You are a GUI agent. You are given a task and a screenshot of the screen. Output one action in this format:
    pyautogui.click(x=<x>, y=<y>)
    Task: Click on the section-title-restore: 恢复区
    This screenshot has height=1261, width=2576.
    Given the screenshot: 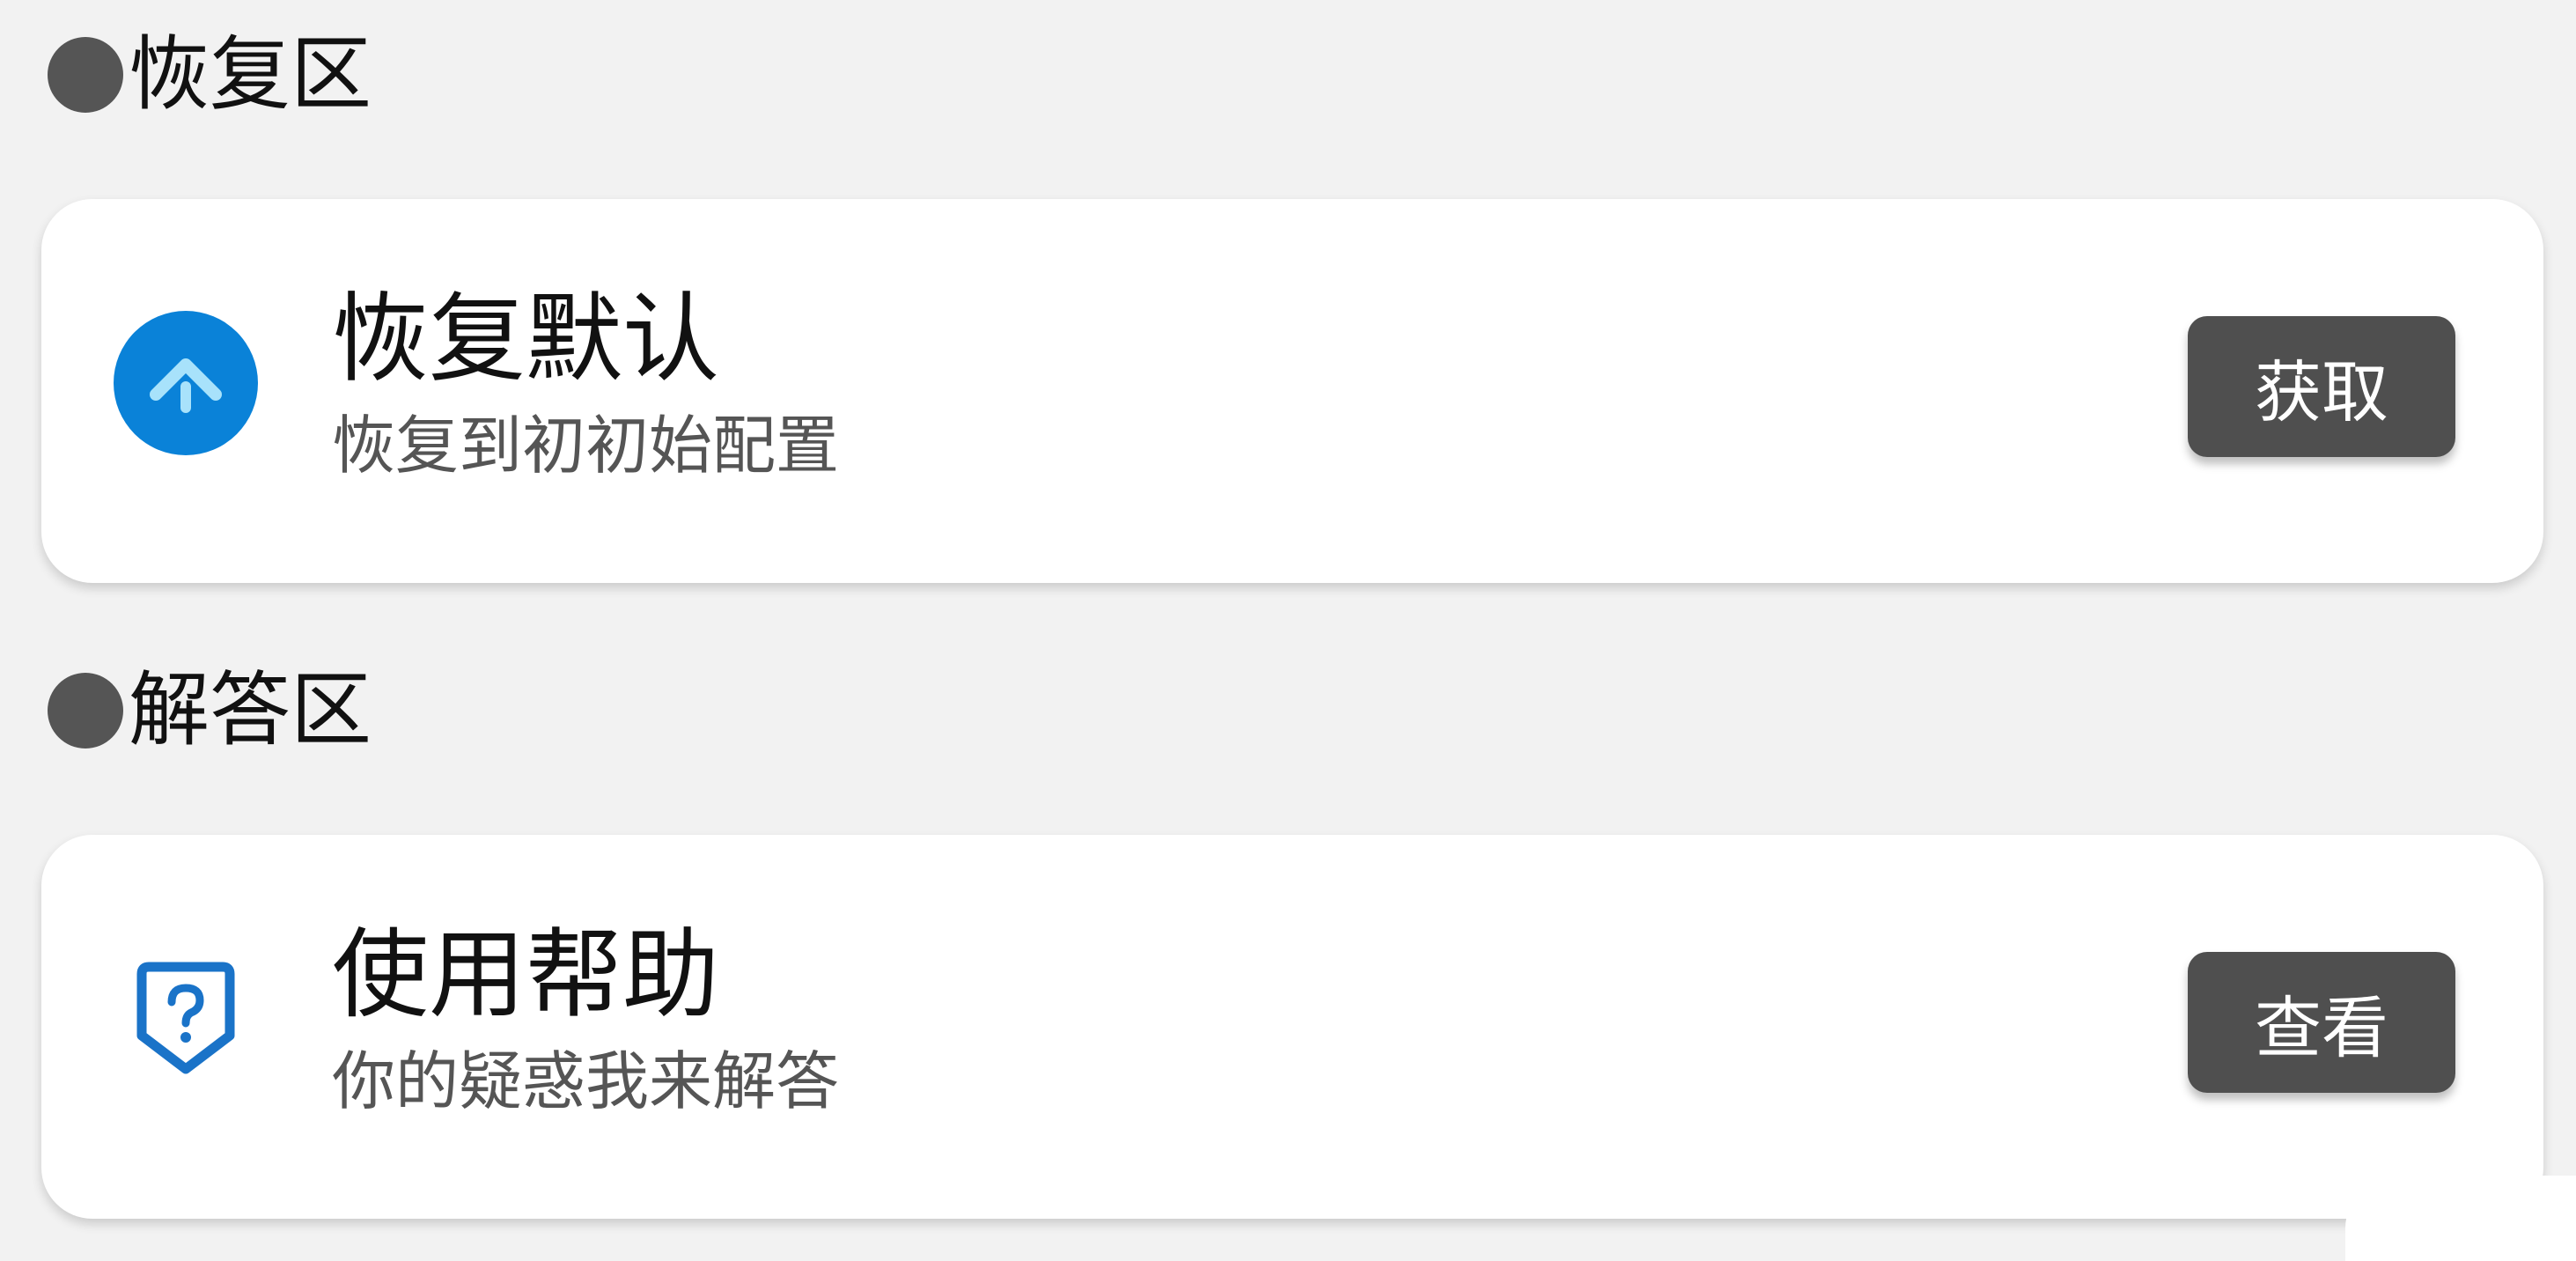 What is the action you would take?
    pyautogui.click(x=251, y=74)
    